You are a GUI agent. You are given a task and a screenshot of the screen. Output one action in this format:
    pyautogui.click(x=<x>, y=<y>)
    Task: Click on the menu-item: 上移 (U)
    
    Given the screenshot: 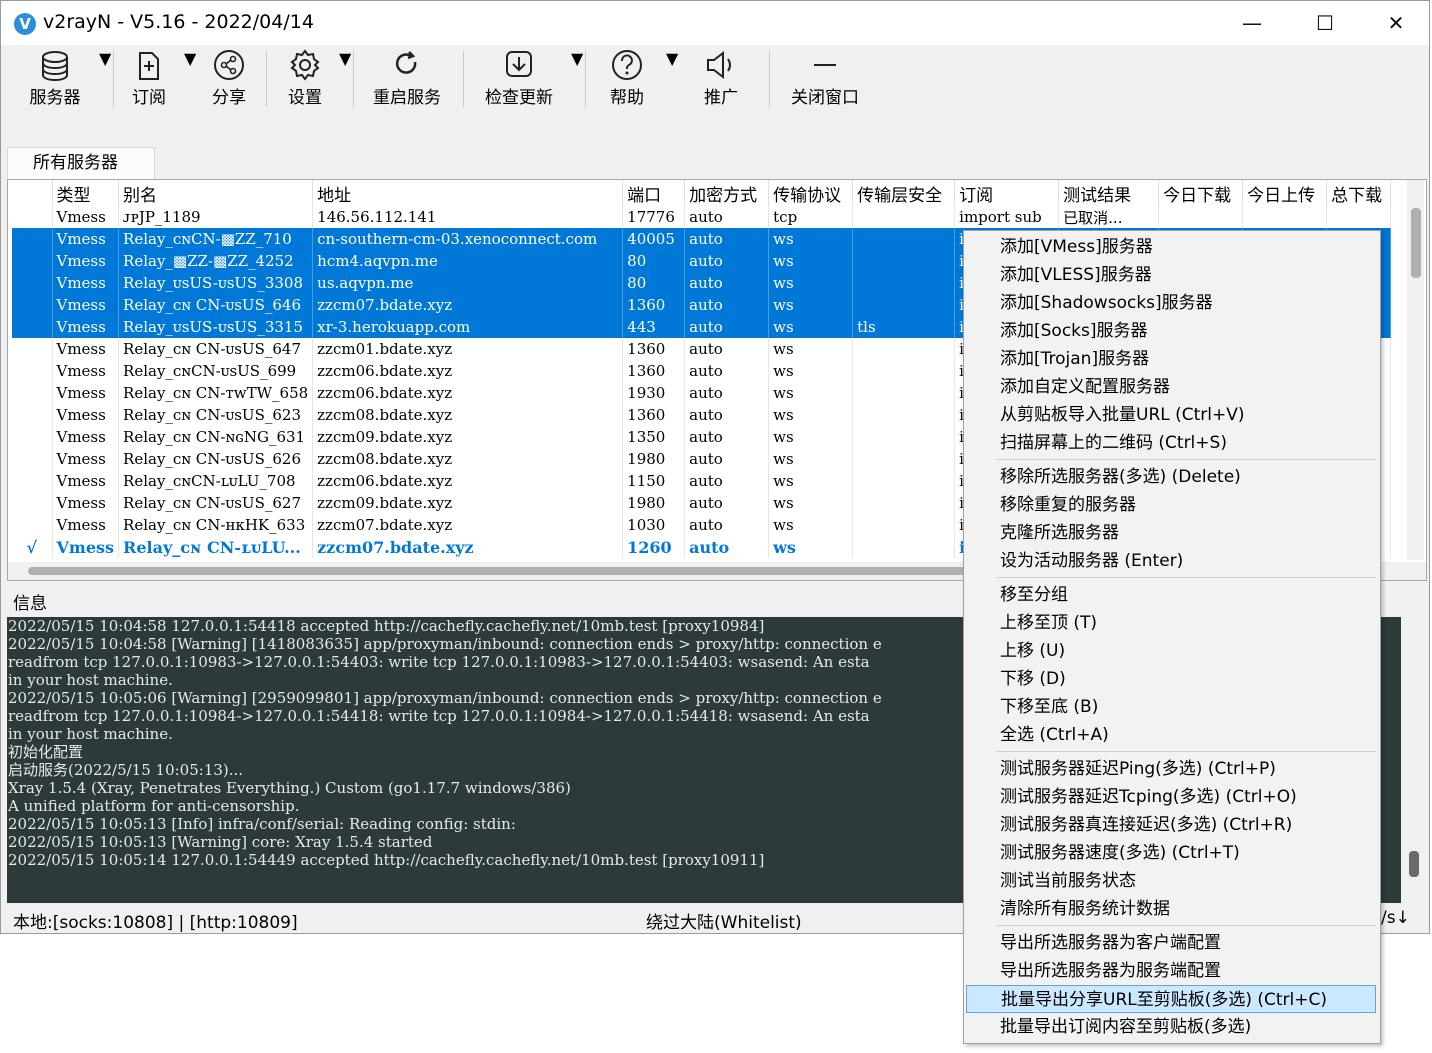 What is the action you would take?
    pyautogui.click(x=1171, y=651)
    